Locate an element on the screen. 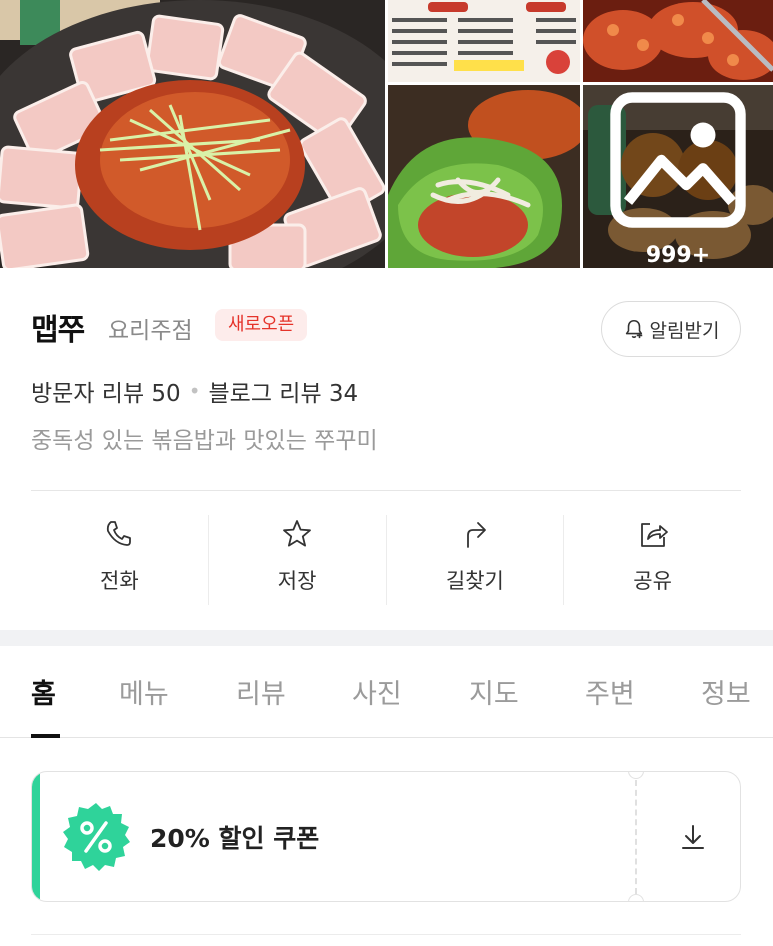 Image resolution: width=773 pixels, height=946 pixels. share-button-label: 공유 is located at coordinates (652, 581).